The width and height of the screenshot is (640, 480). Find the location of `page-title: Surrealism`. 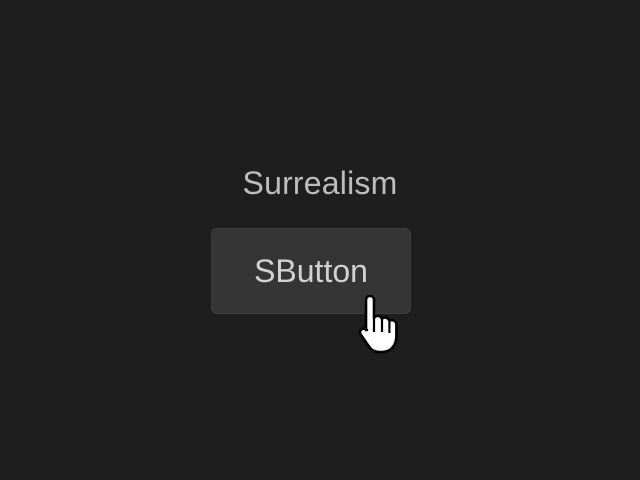

page-title: Surrealism is located at coordinates (320, 183).